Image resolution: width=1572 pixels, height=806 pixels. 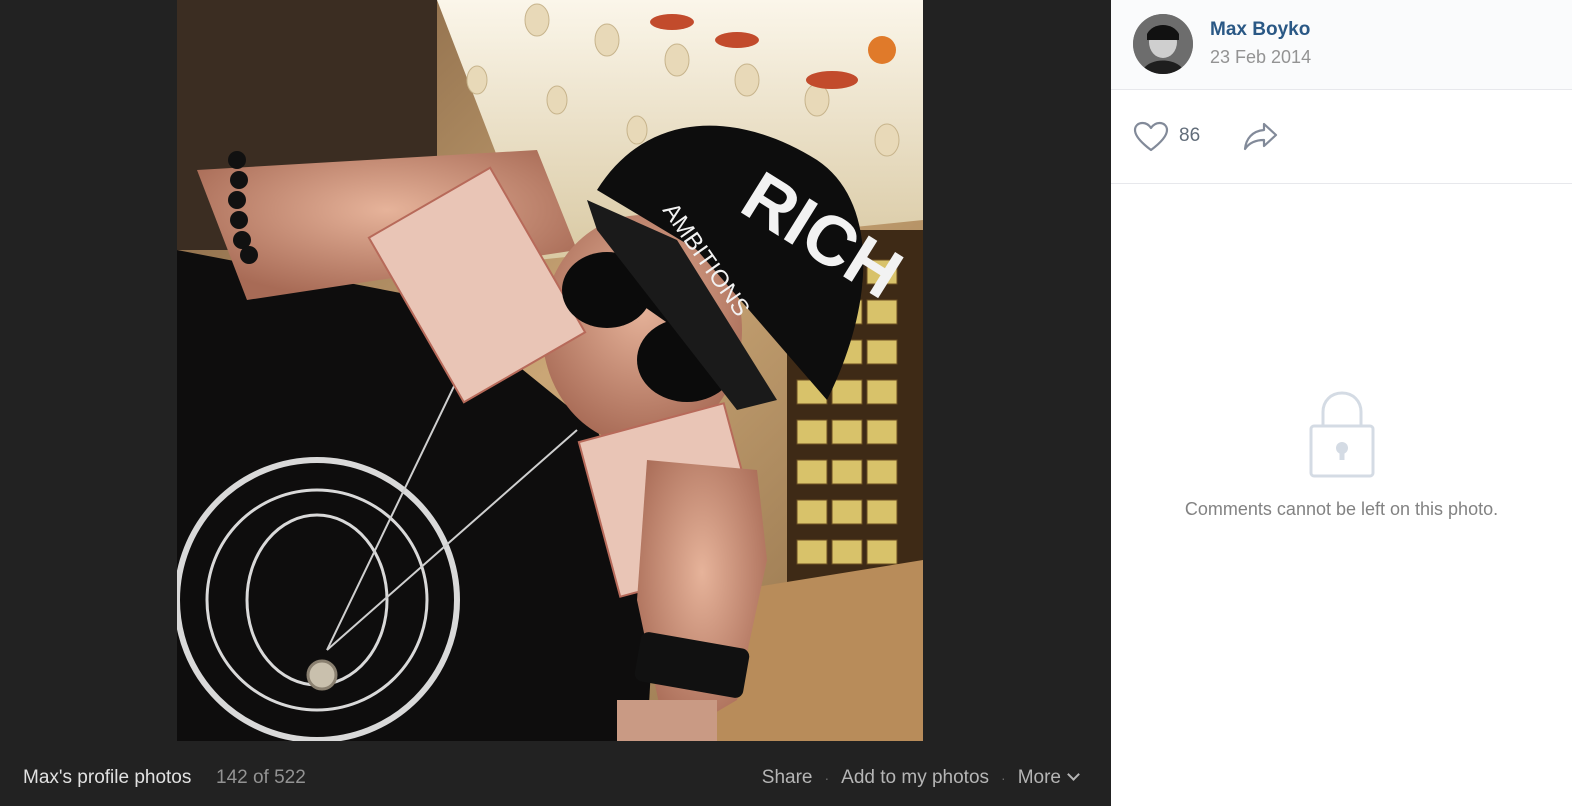 What do you see at coordinates (1151, 139) in the screenshot?
I see `heart-icon` at bounding box center [1151, 139].